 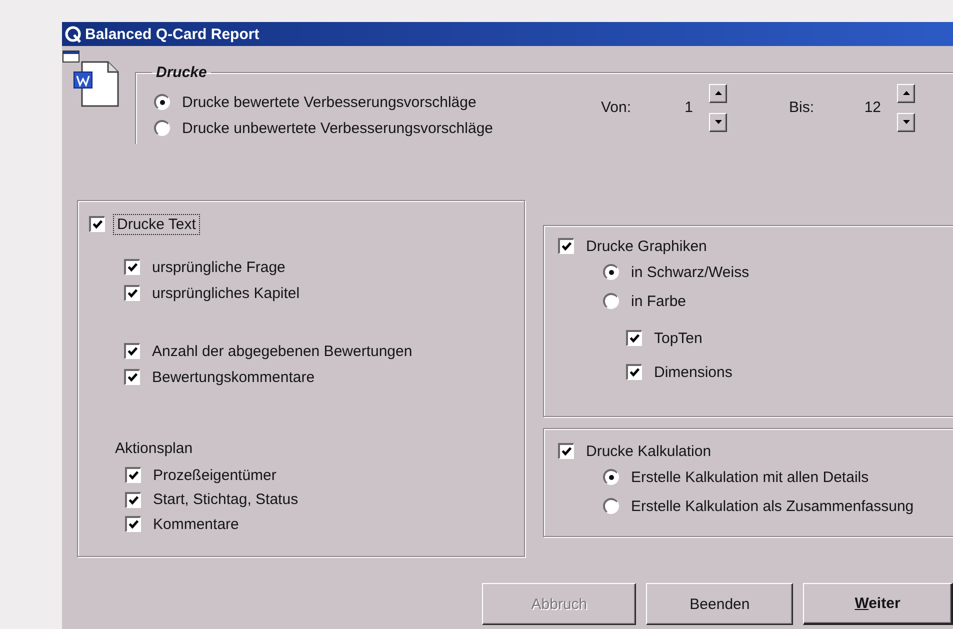 I want to click on option-label: Bewertungskommentare, so click(x=233, y=377).